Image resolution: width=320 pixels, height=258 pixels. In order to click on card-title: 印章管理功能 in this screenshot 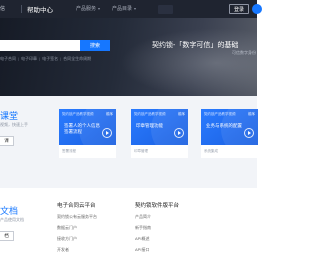, I will do `click(149, 125)`.